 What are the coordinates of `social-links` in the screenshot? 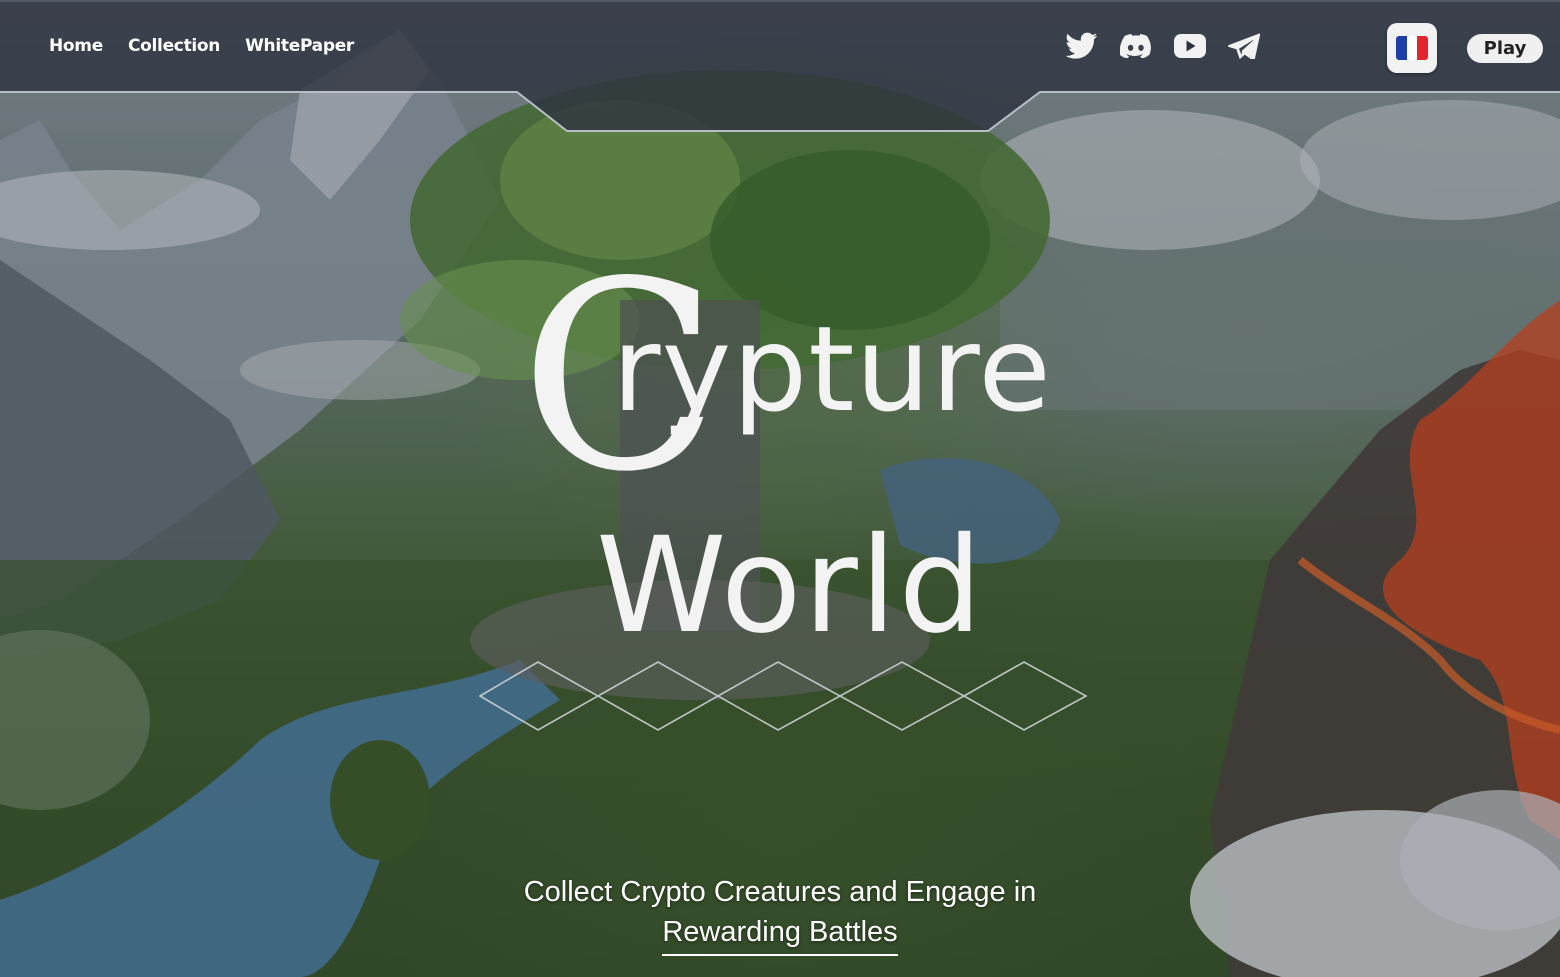 It's located at (1163, 46).